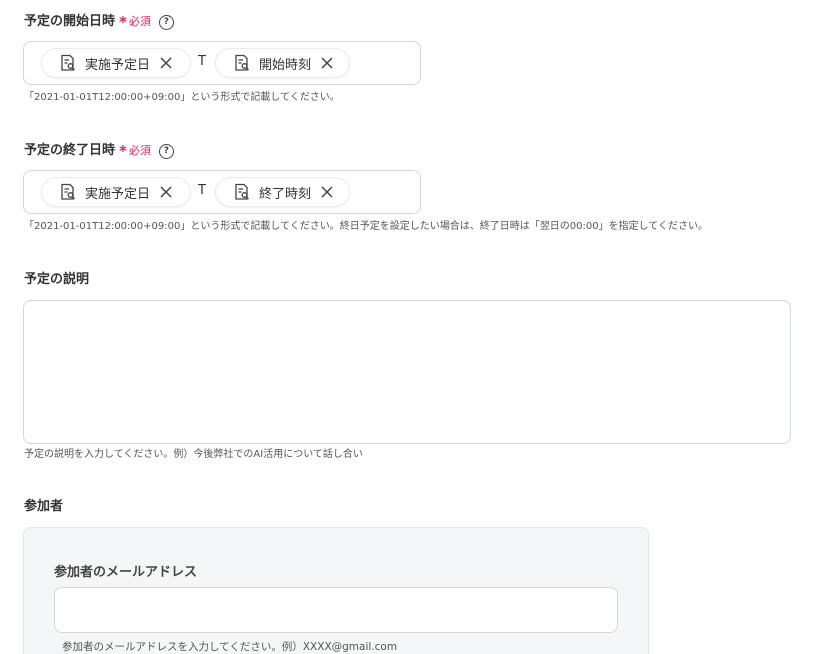  I want to click on end-time-chip: 終了時刻, so click(282, 192).